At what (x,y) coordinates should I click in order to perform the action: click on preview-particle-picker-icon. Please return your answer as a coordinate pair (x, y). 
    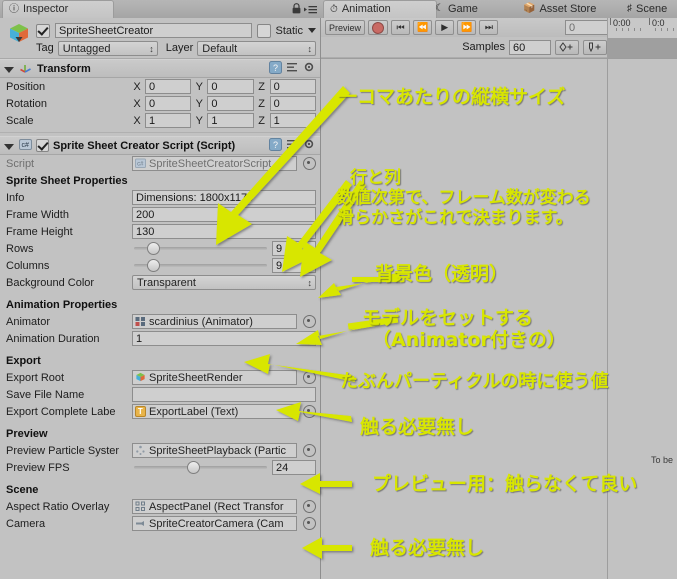
    Looking at the image, I should click on (309, 450).